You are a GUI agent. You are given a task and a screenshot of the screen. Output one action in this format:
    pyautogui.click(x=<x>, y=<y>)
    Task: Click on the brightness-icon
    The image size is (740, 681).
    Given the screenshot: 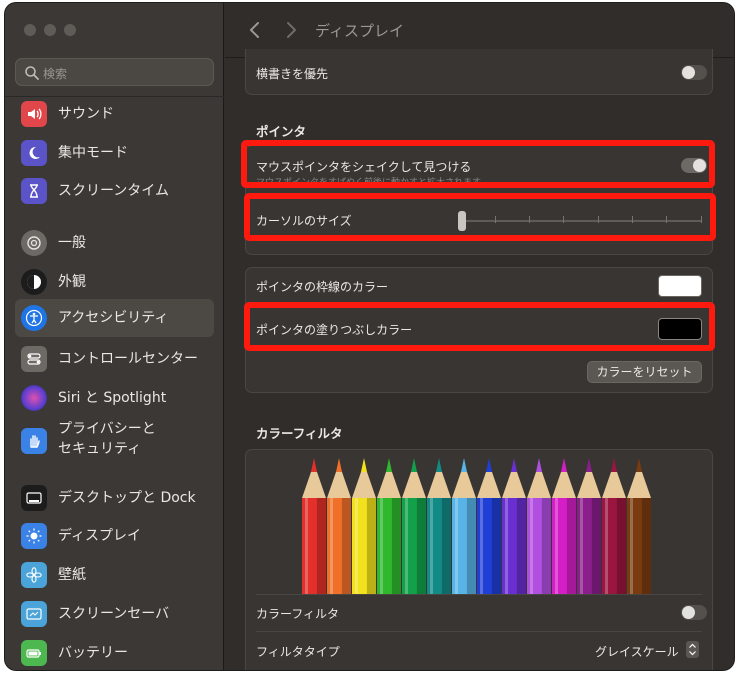 What is the action you would take?
    pyautogui.click(x=34, y=536)
    